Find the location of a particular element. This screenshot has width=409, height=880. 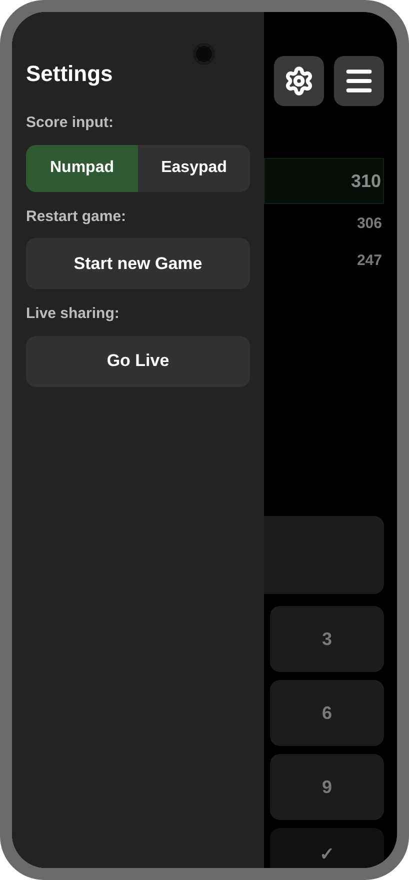

score-value: 306 is located at coordinates (369, 224).